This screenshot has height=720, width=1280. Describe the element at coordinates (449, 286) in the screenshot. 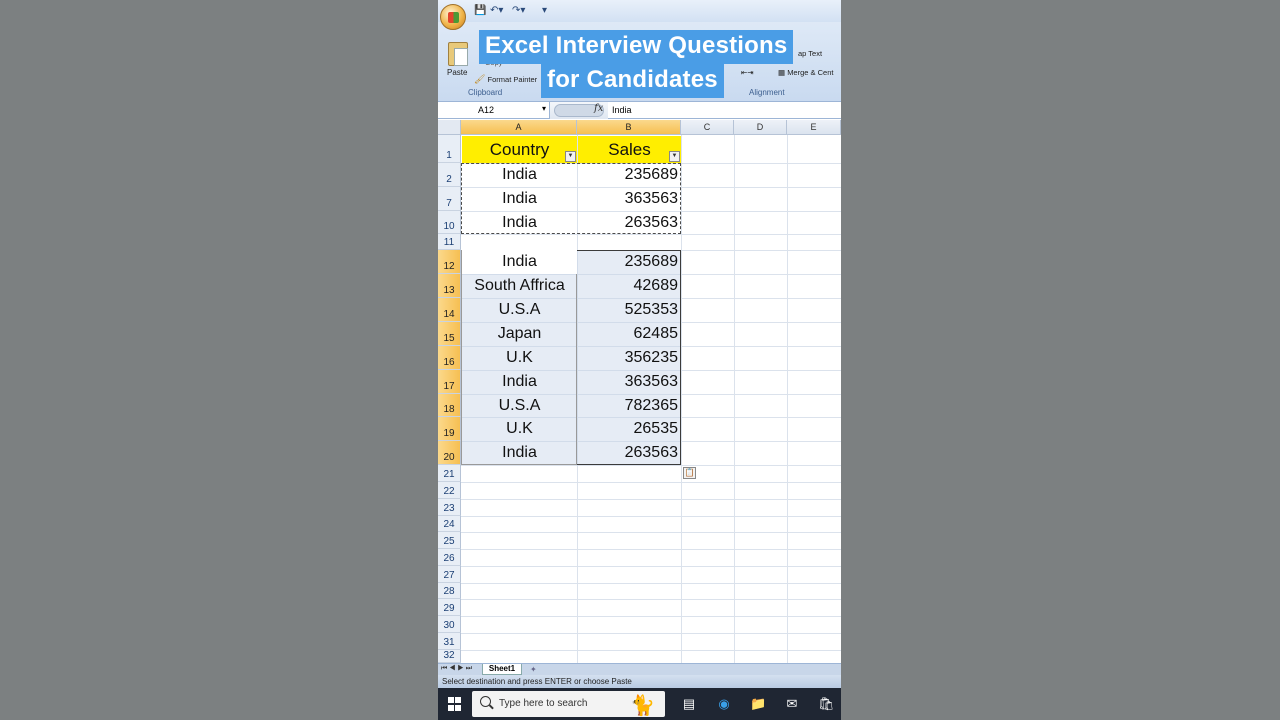

I see `row-header: 13` at that location.